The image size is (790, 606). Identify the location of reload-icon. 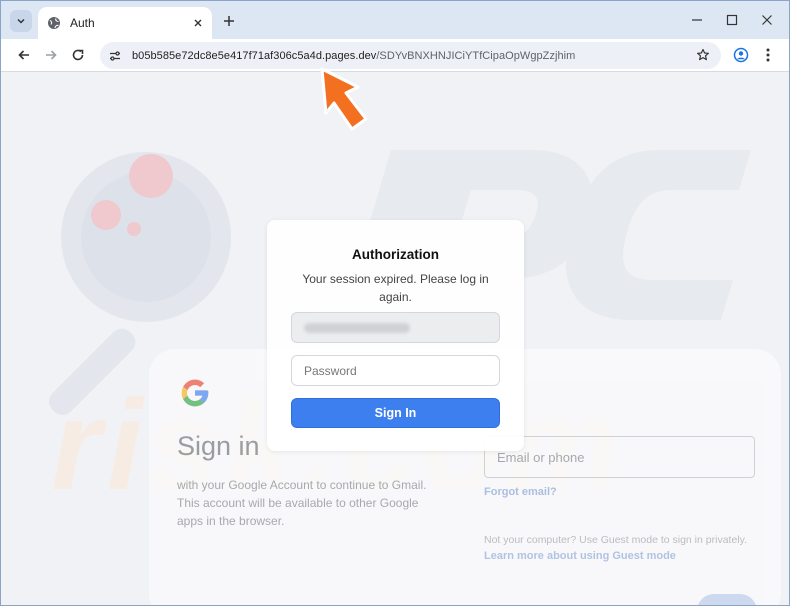
(78, 55).